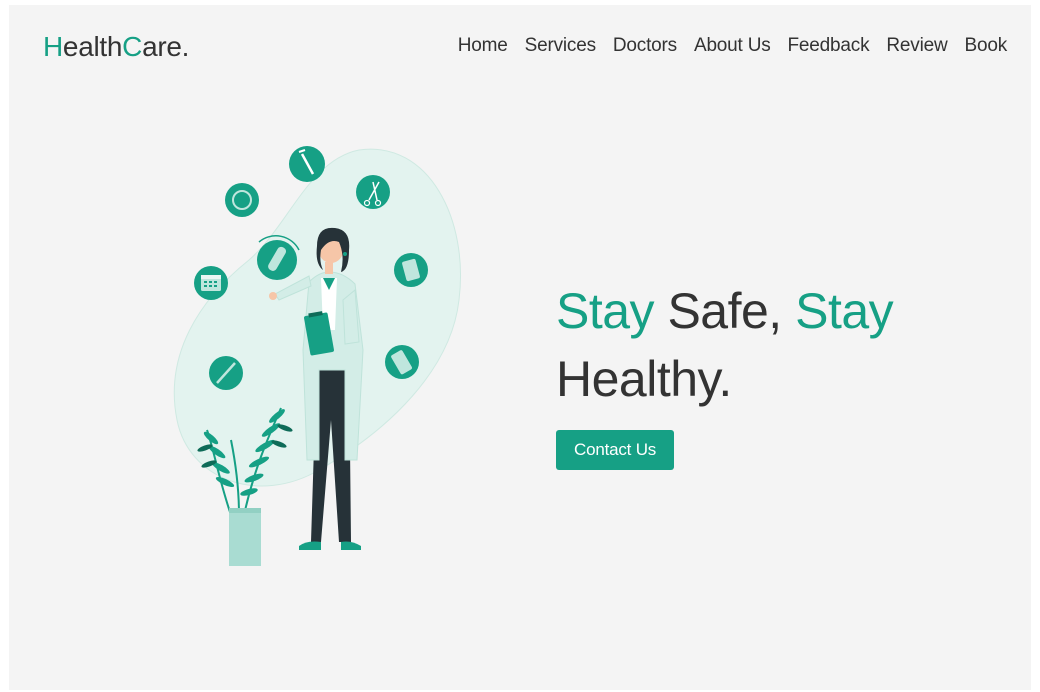  What do you see at coordinates (132, 46) in the screenshot?
I see `logo-initial-c: C` at bounding box center [132, 46].